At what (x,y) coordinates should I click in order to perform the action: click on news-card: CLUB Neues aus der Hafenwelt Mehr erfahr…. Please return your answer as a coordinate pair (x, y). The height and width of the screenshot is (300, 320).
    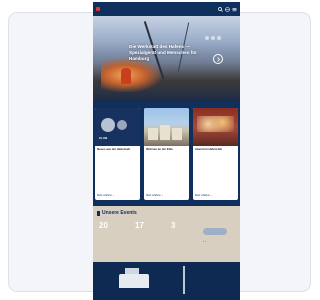
    Looking at the image, I should click on (117, 154).